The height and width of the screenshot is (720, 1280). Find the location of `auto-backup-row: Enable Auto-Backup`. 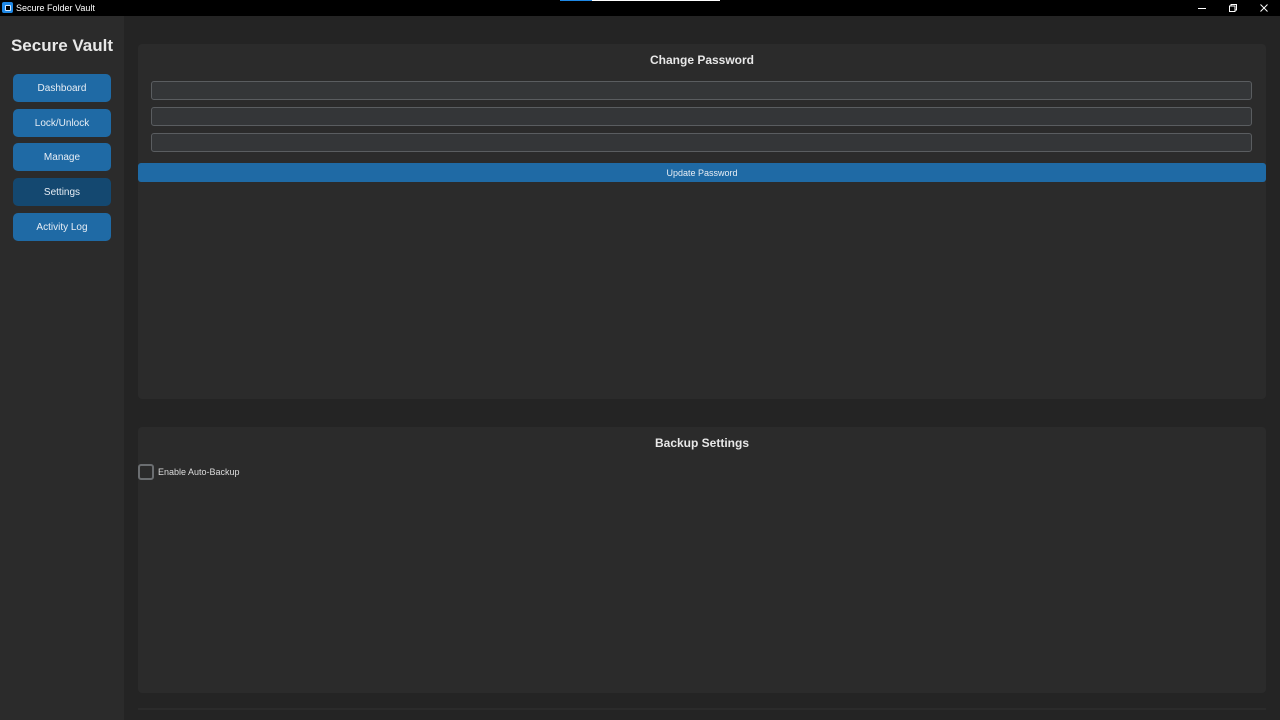

auto-backup-row: Enable Auto-Backup is located at coordinates (189, 472).